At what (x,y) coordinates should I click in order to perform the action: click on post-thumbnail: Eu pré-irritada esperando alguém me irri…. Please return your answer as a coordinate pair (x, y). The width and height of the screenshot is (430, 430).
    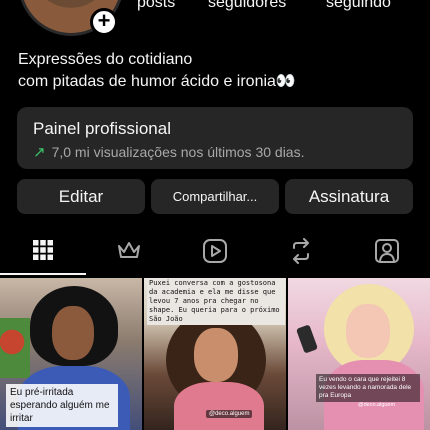
    Looking at the image, I should click on (71, 354).